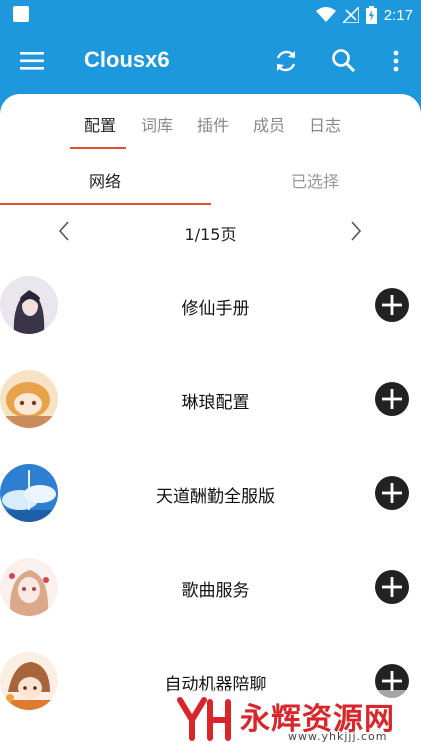 Image resolution: width=421 pixels, height=750 pixels. Describe the element at coordinates (315, 180) in the screenshot. I see `subtab-selected: 已选择` at that location.